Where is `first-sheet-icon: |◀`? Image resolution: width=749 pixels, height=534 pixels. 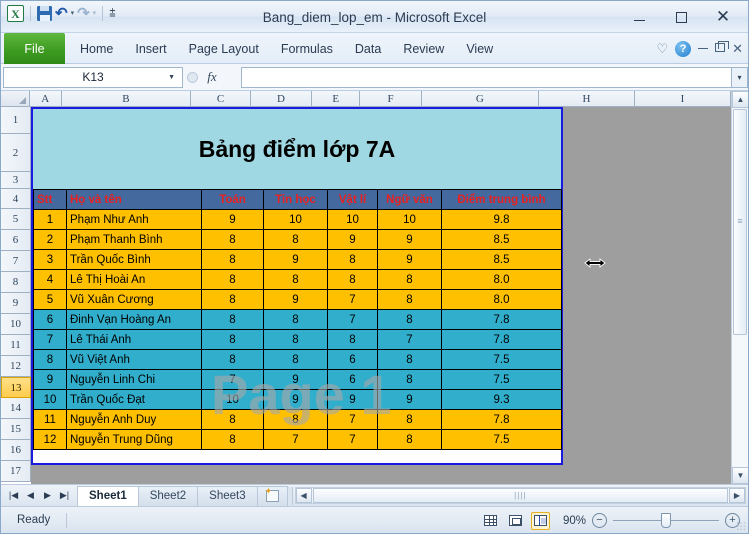 first-sheet-icon: |◀ is located at coordinates (13, 496).